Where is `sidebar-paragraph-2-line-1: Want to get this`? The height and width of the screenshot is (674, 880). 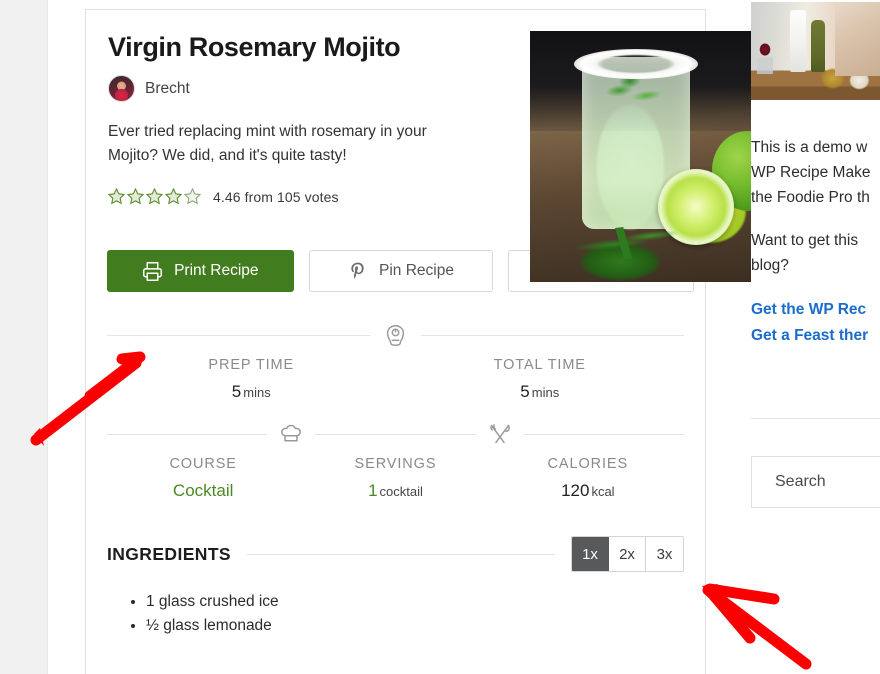 sidebar-paragraph-2-line-1: Want to get this is located at coordinates (805, 241).